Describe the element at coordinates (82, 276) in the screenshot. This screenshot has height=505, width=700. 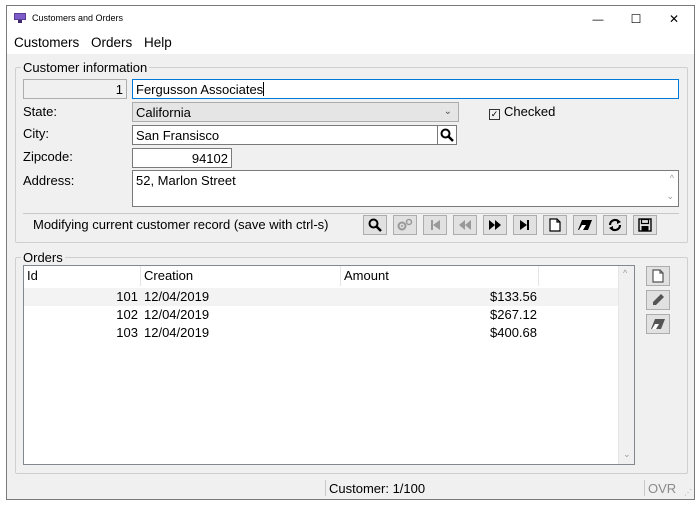
I see `column-header-id: Id` at that location.